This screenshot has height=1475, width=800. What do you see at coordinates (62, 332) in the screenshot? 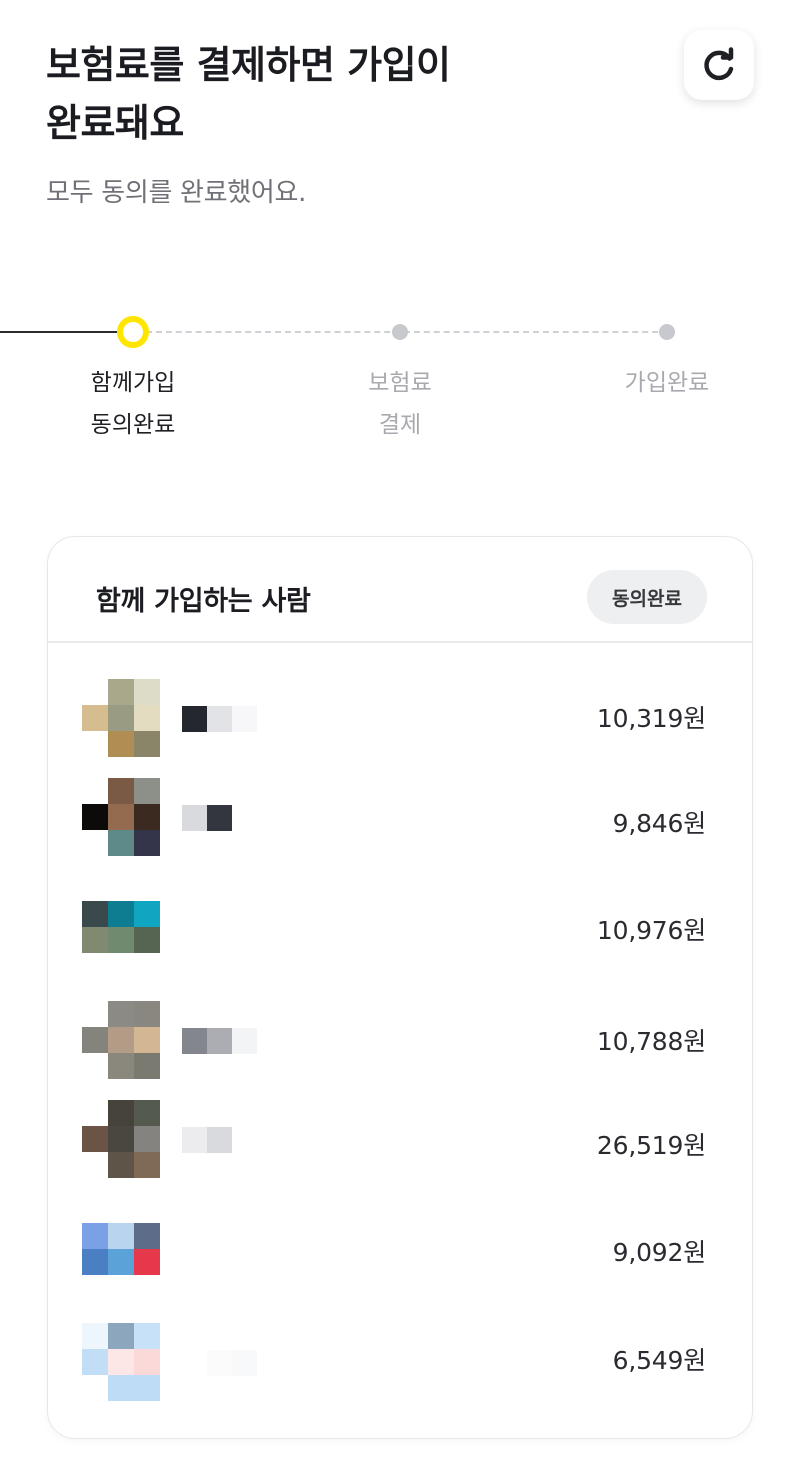
I see `stepper-line-completed` at bounding box center [62, 332].